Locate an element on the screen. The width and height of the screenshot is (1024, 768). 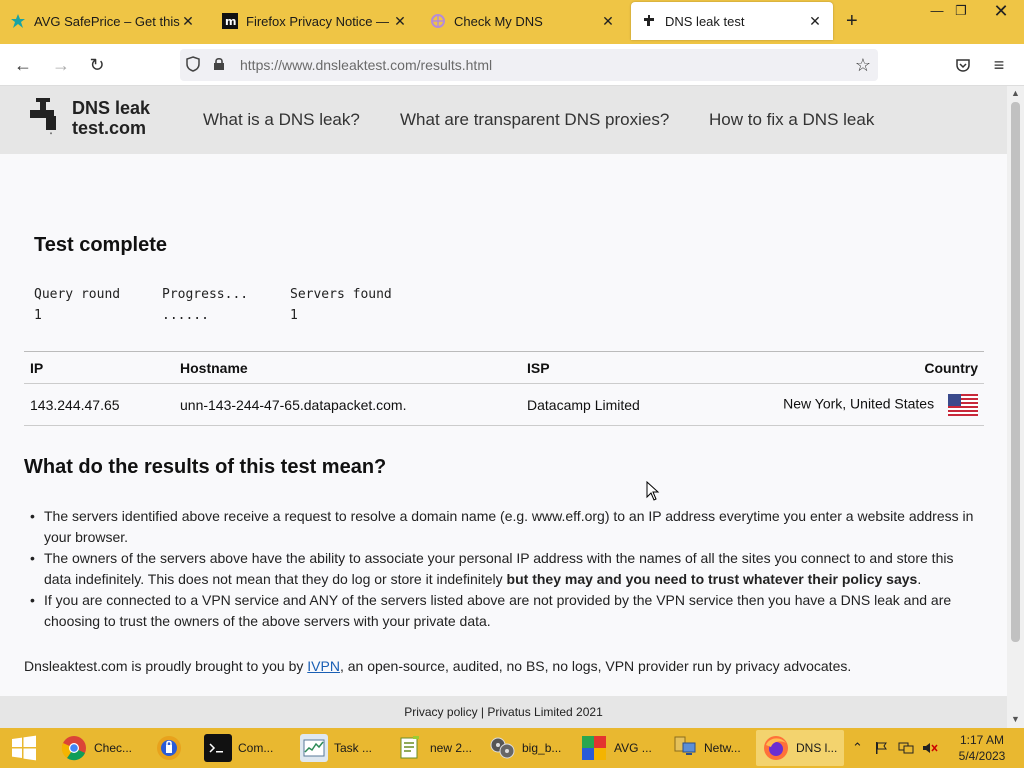
scroll-down-arrow-icon: ▼ is located at coordinates (1015, 719).